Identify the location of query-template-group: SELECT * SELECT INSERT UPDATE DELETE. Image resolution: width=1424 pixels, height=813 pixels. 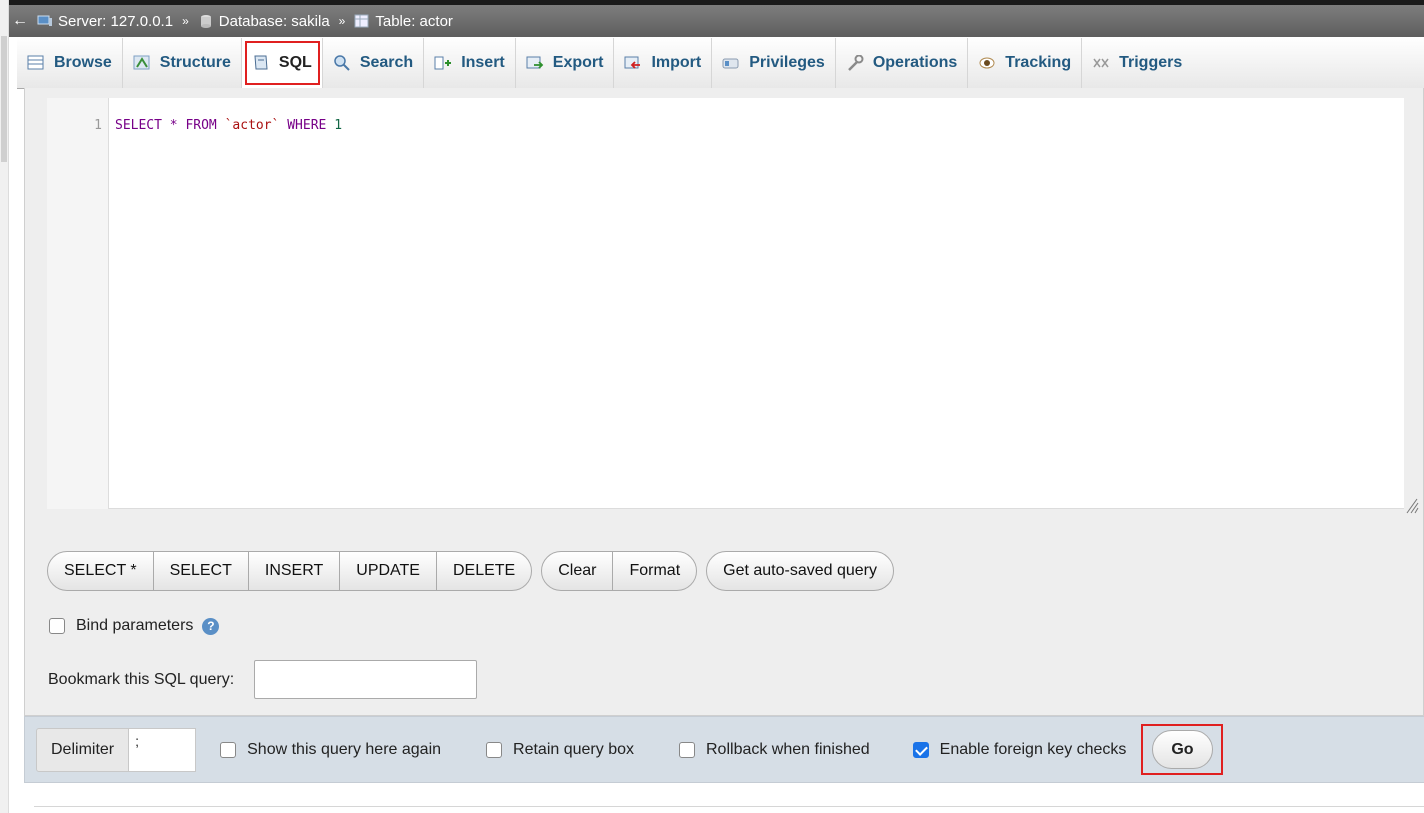
(290, 571).